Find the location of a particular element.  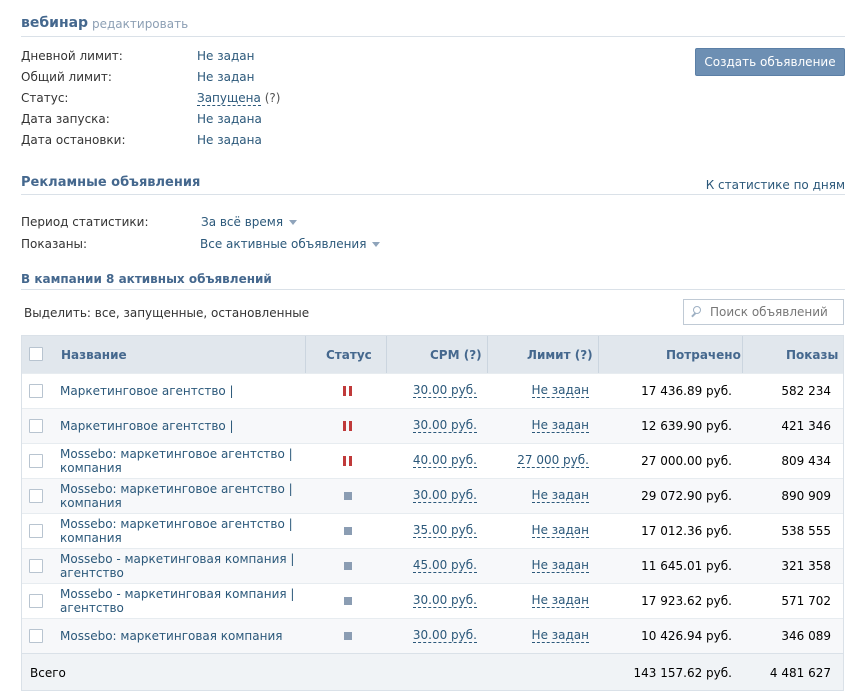

ad-name-line: Mossebo: маркетинговая компания is located at coordinates (171, 636).